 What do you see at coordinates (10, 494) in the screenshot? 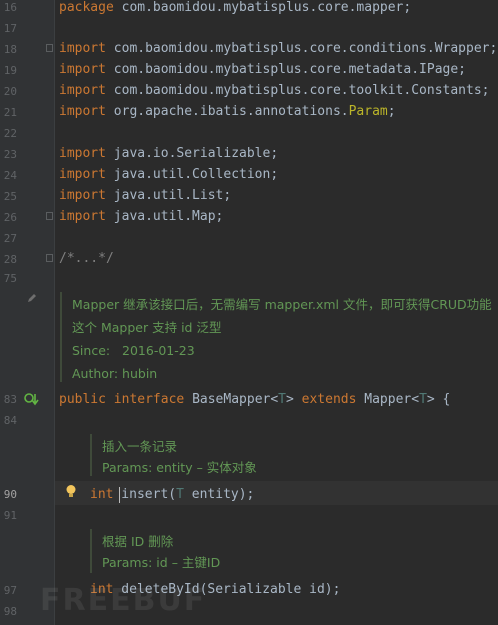
I see `line-number-current: 90` at bounding box center [10, 494].